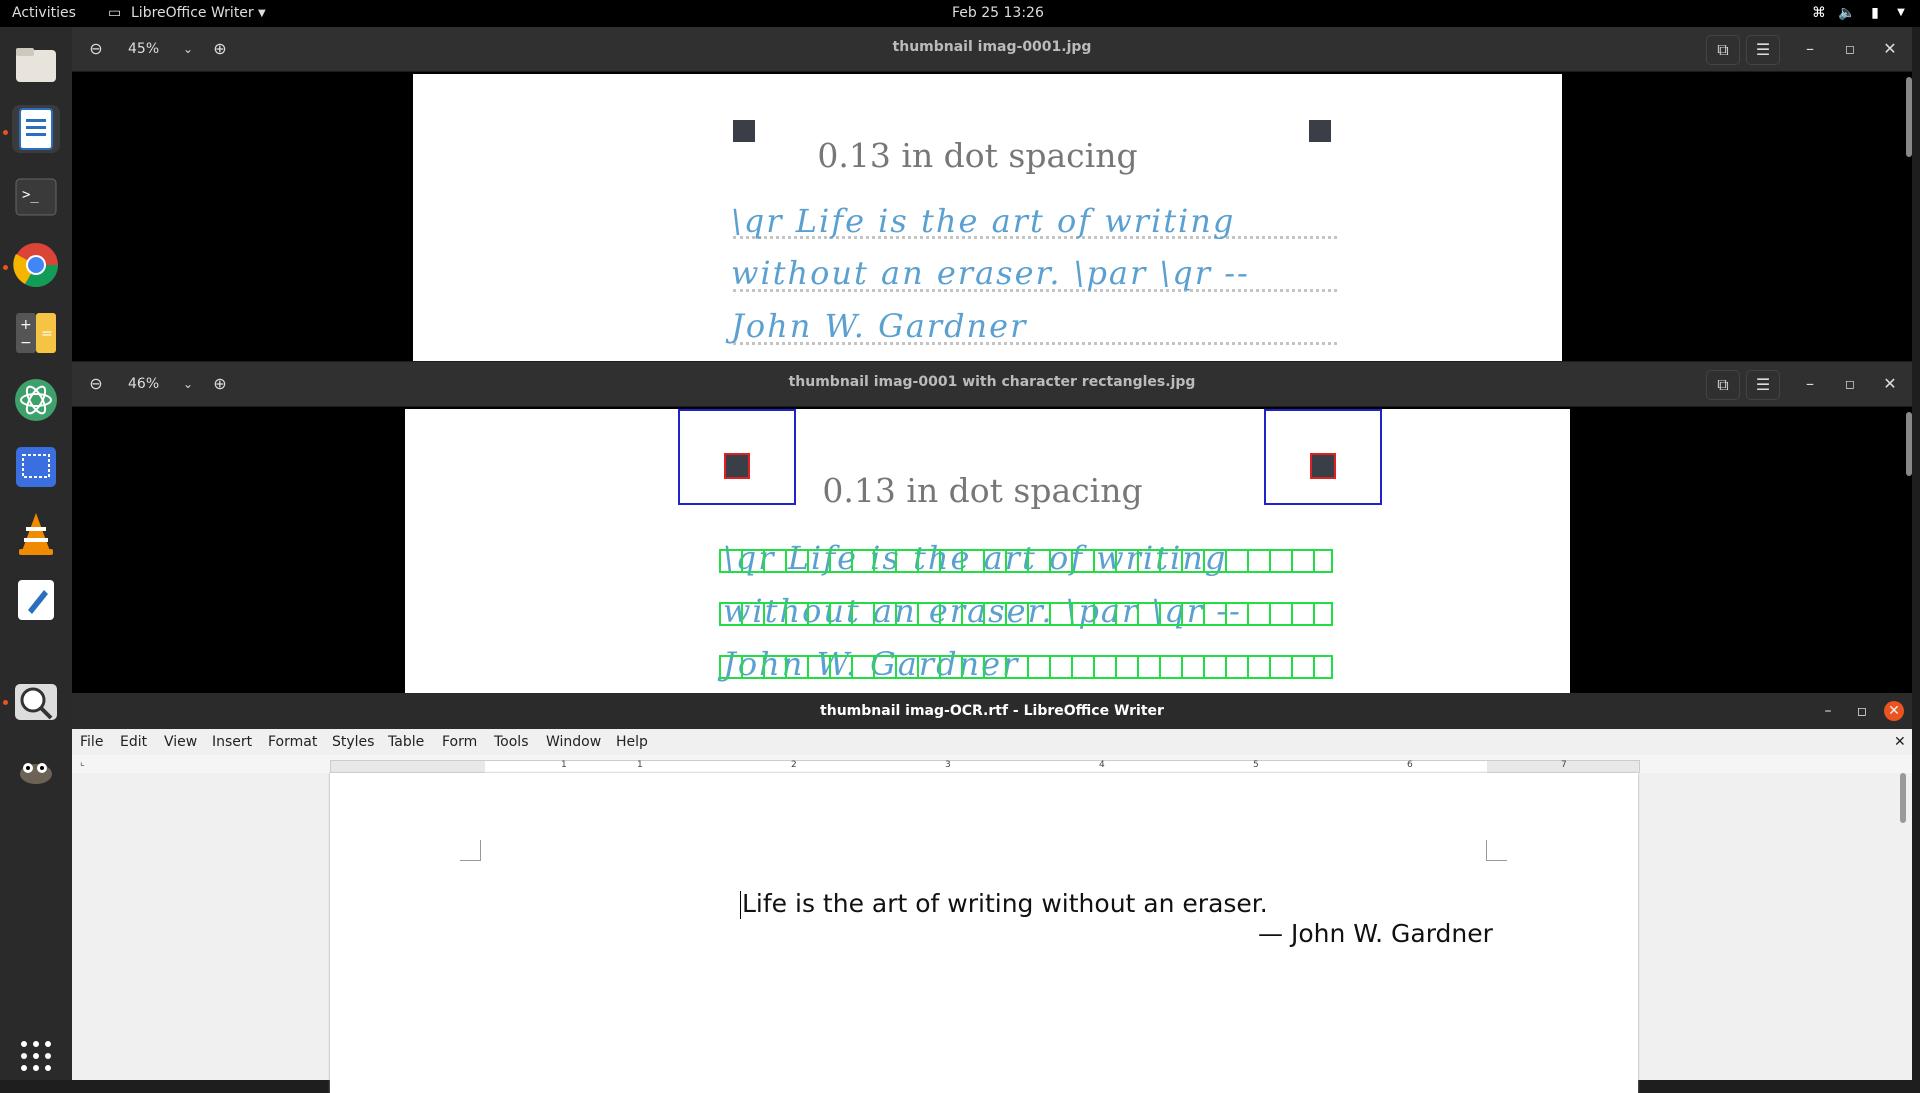 This screenshot has height=1093, width=1920. Describe the element at coordinates (36, 265) in the screenshot. I see `chrome-icon` at that location.